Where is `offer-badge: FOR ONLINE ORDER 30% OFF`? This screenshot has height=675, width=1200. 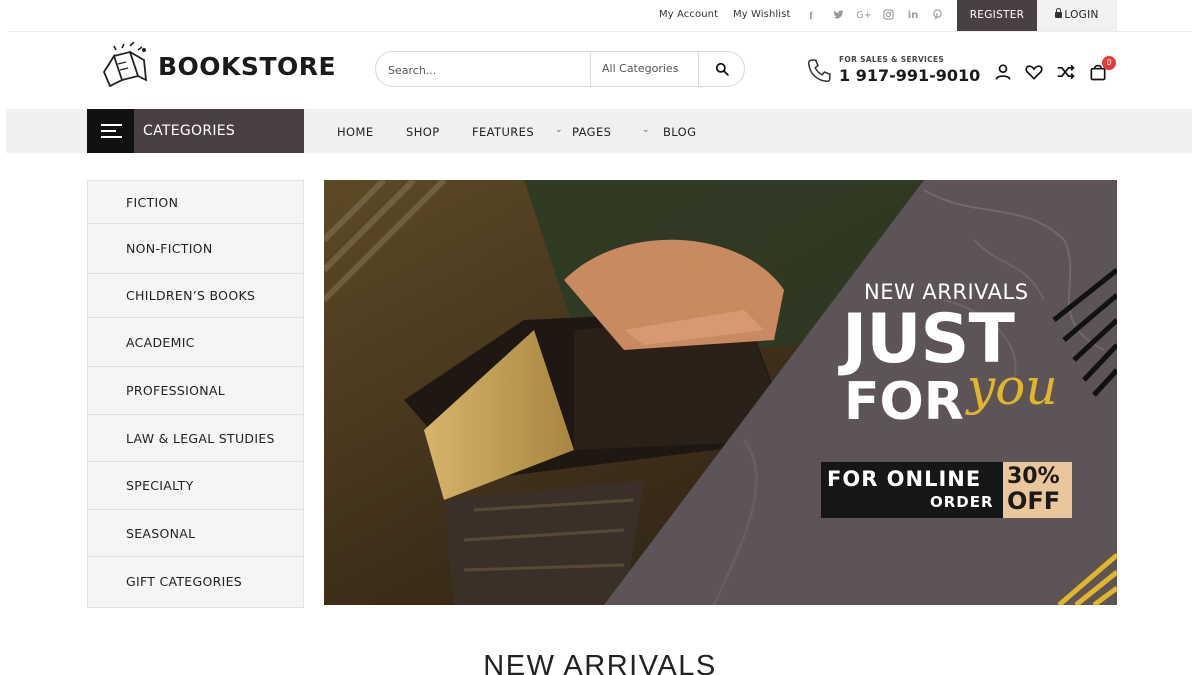
offer-badge: FOR ONLINE ORDER 30% OFF is located at coordinates (946, 490).